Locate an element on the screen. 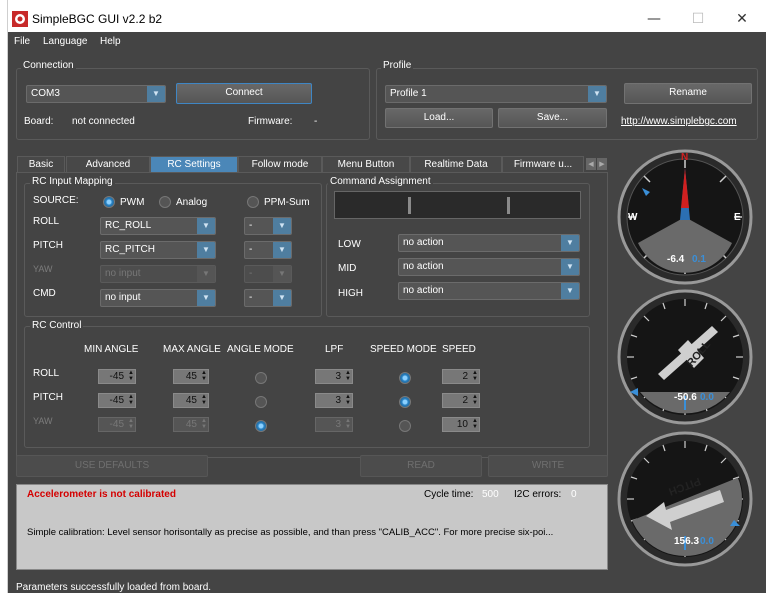 Image resolution: width=766 pixels, height=593 pixels. cmd-low-select: no action ▼ is located at coordinates (489, 243).